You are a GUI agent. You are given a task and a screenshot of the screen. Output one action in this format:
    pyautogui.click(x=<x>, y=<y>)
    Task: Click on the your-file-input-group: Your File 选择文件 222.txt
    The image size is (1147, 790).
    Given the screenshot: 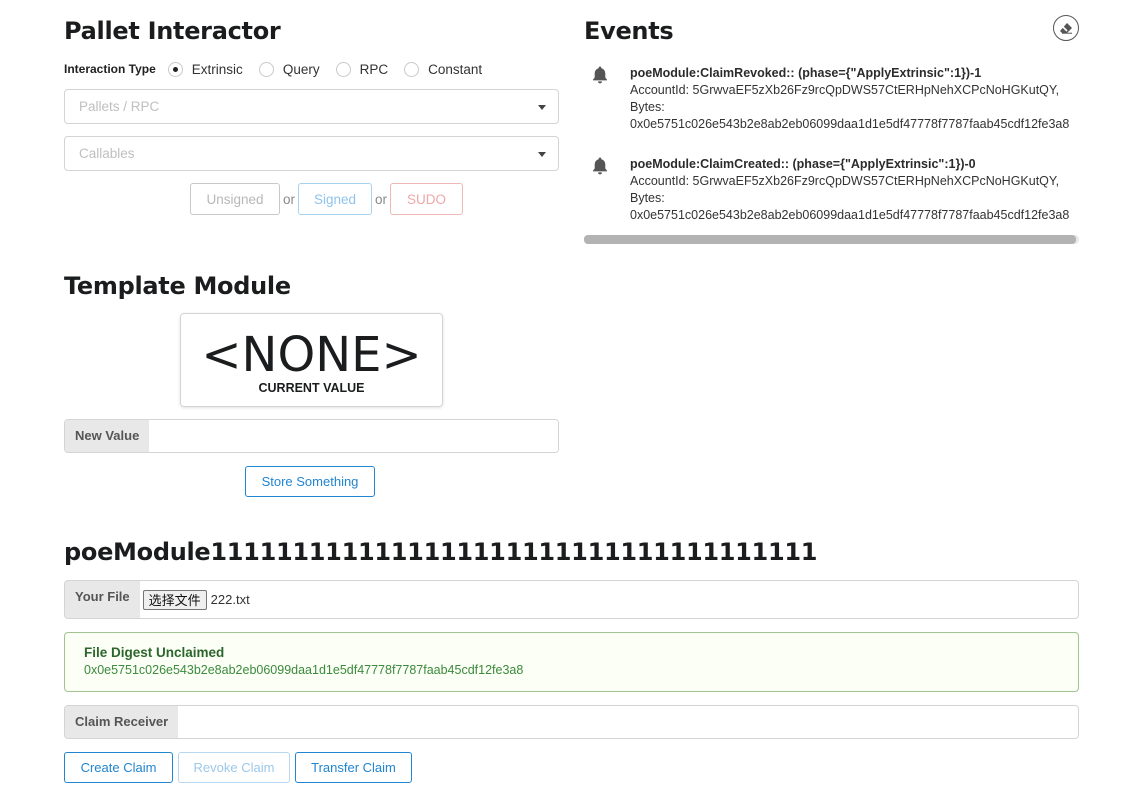 What is the action you would take?
    pyautogui.click(x=571, y=599)
    